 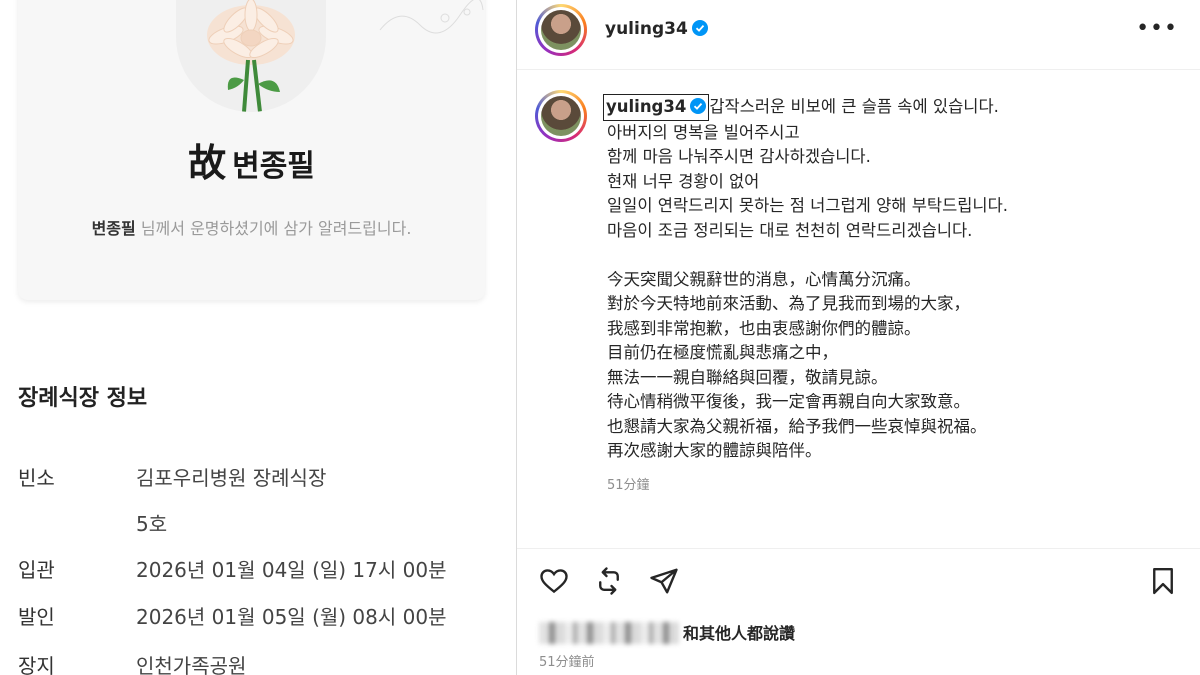 I want to click on caption-username-text: yuling34, so click(x=646, y=106).